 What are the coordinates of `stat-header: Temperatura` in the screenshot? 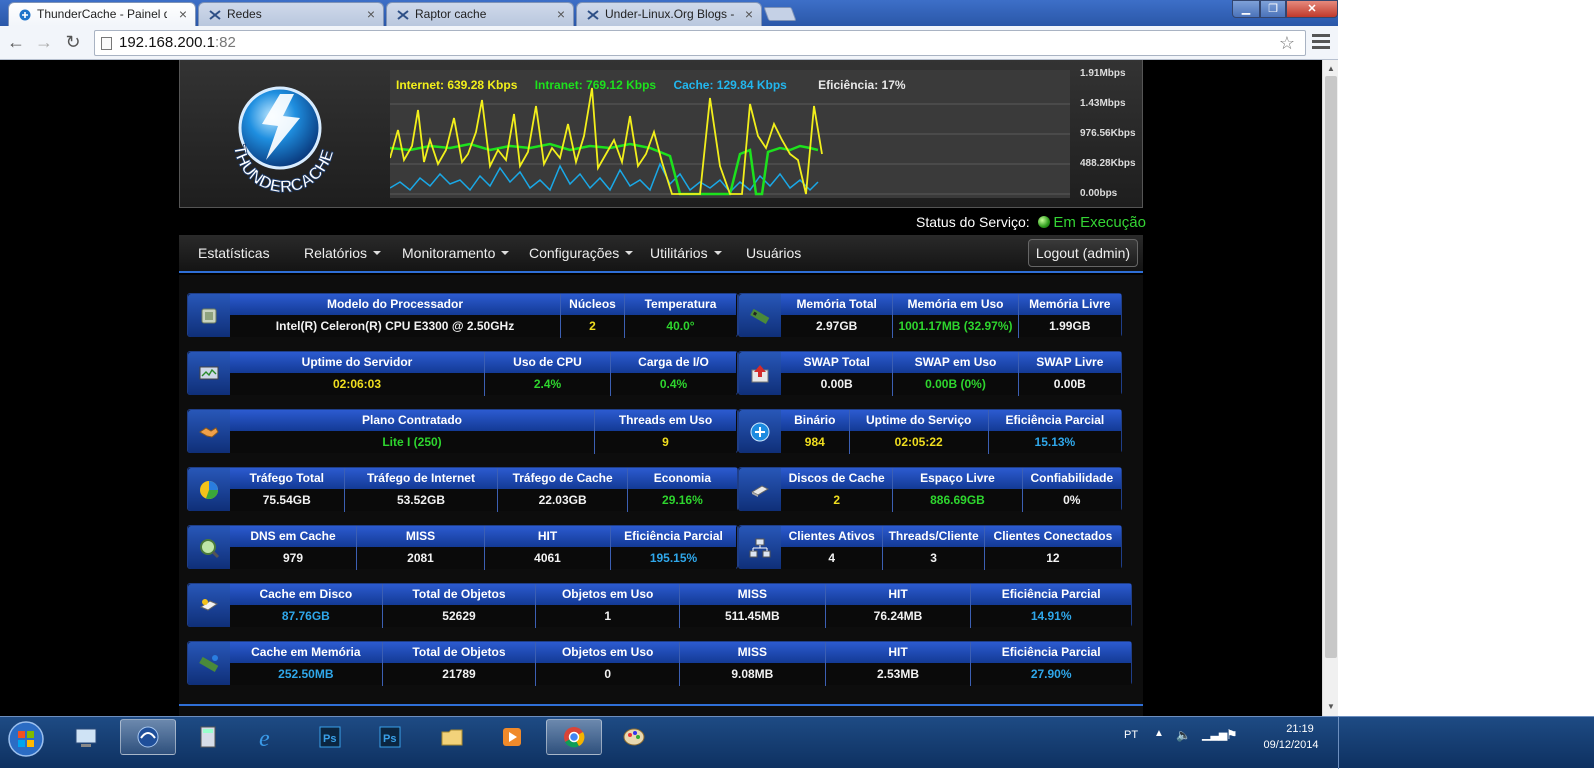 It's located at (680, 304).